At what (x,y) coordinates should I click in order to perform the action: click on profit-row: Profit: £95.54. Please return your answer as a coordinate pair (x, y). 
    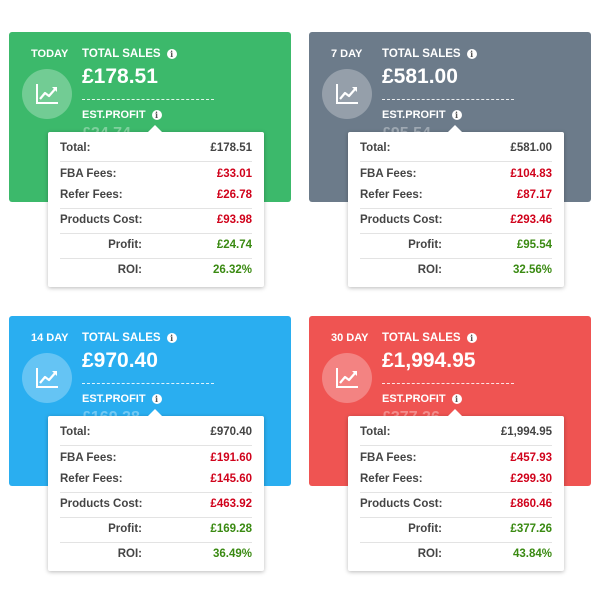
    Looking at the image, I should click on (456, 245).